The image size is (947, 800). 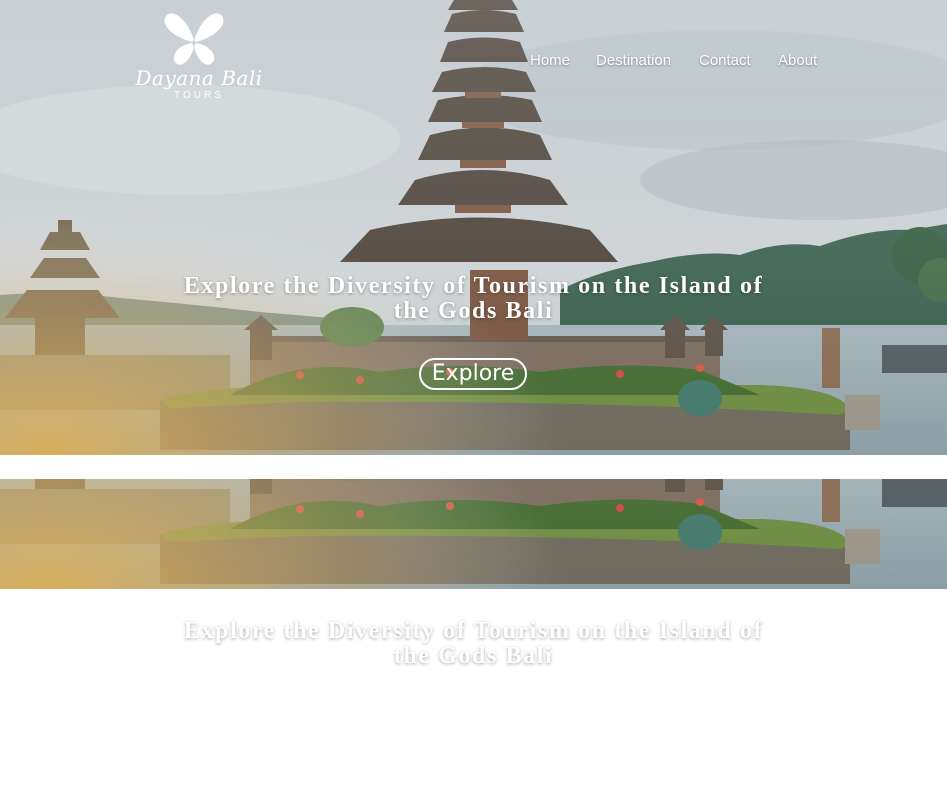 I want to click on section-divider, so click(x=473, y=467).